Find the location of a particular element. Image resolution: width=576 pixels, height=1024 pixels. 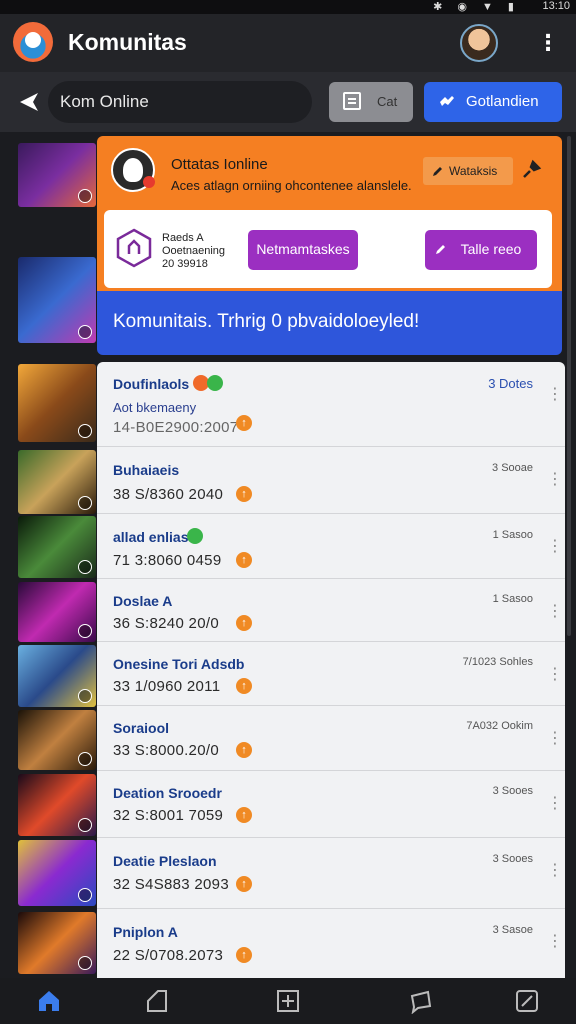

join-button-label: Gotlandien is located at coordinates (502, 101).